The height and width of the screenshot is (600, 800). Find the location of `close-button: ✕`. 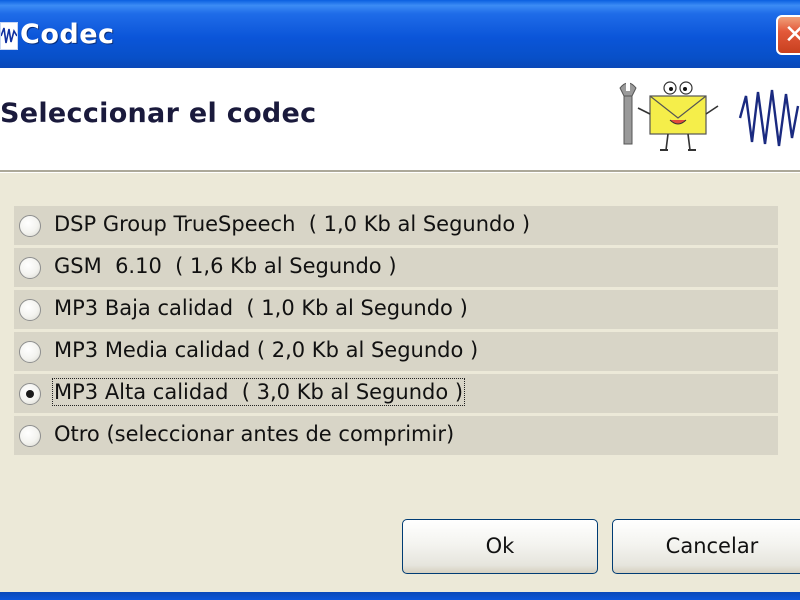

close-button: ✕ is located at coordinates (788, 35).